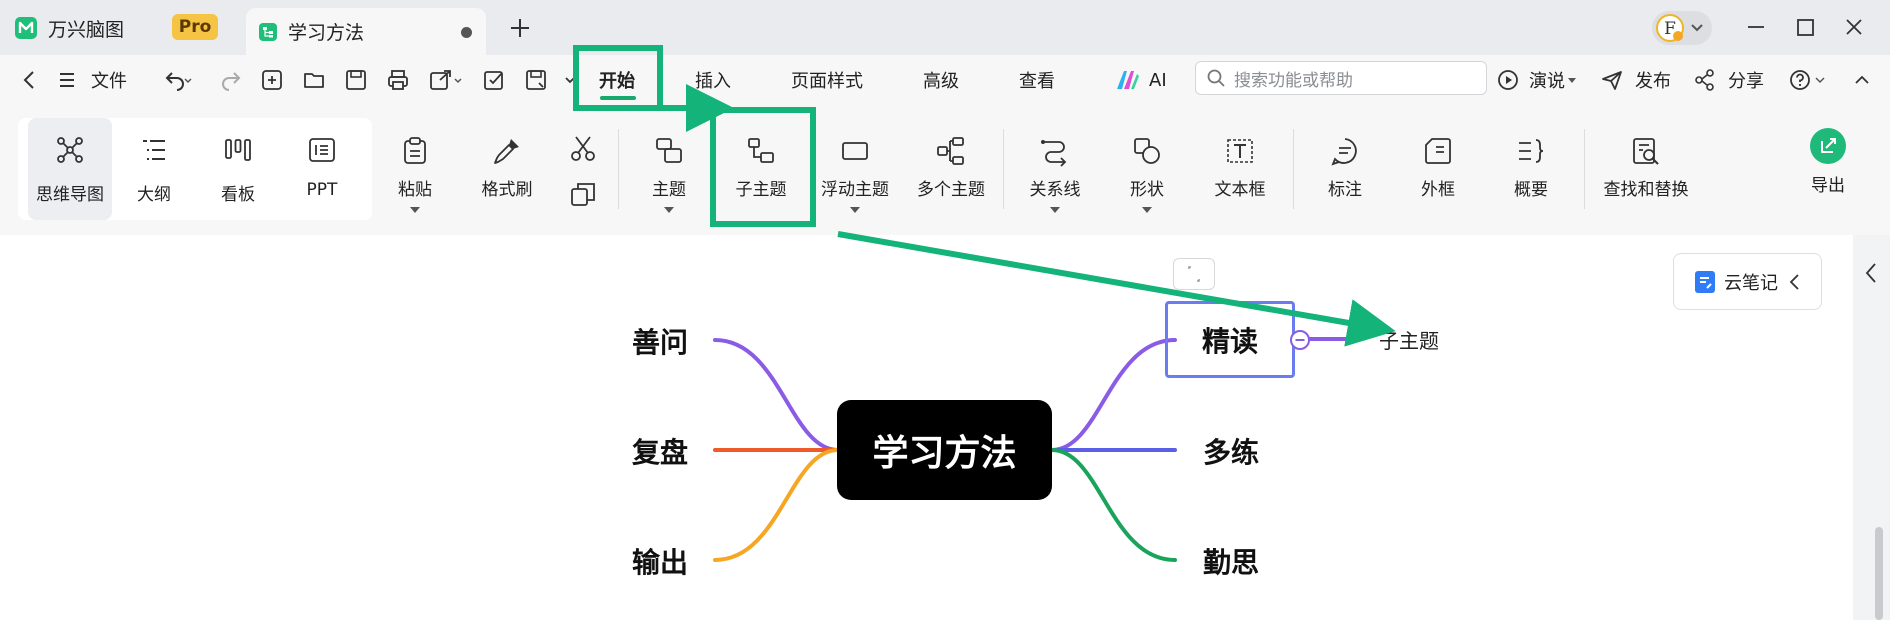 The width and height of the screenshot is (1890, 620). Describe the element at coordinates (415, 151) in the screenshot. I see `clipboard-icon` at that location.